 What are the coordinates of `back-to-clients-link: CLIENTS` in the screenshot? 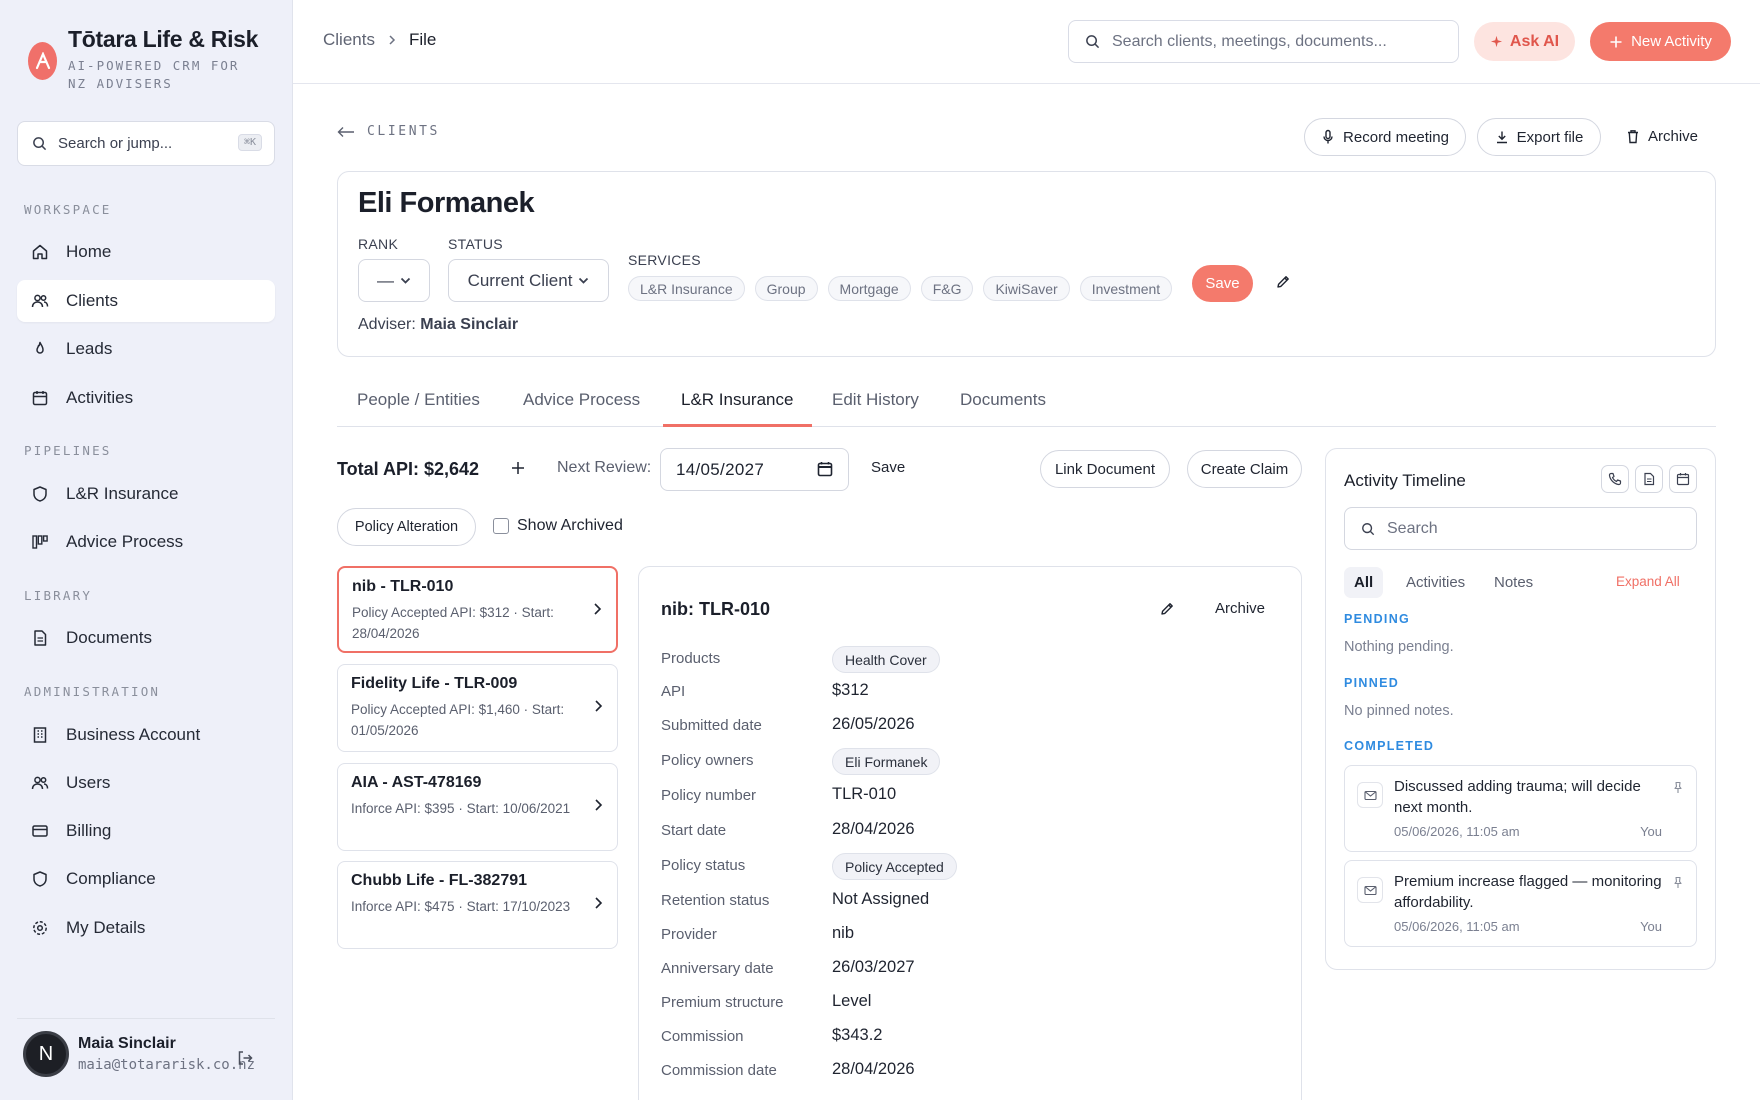 It's located at (388, 131).